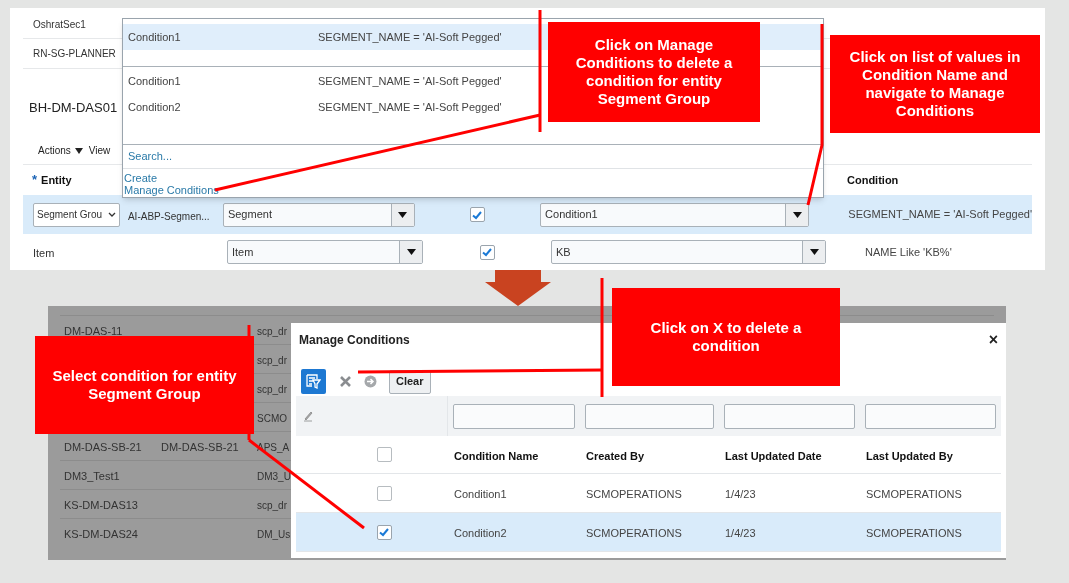 The width and height of the screenshot is (1069, 583). What do you see at coordinates (171, 190) in the screenshot?
I see `link: Manage Conditions` at bounding box center [171, 190].